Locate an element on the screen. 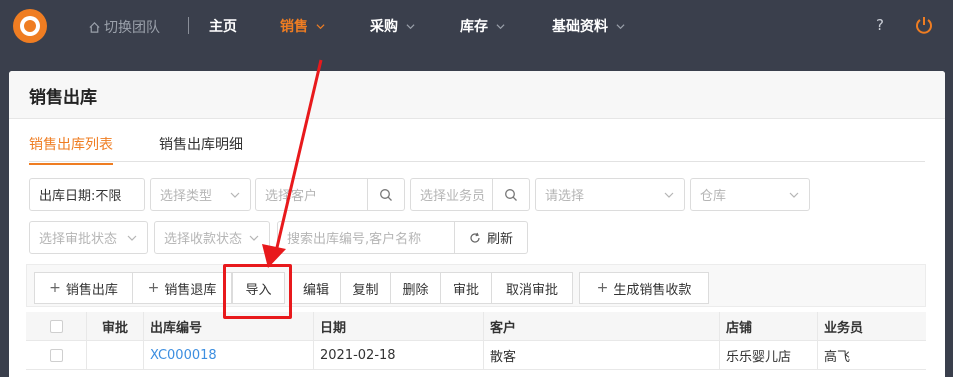 The image size is (953, 377). nav-item-home: 主页 is located at coordinates (223, 26).